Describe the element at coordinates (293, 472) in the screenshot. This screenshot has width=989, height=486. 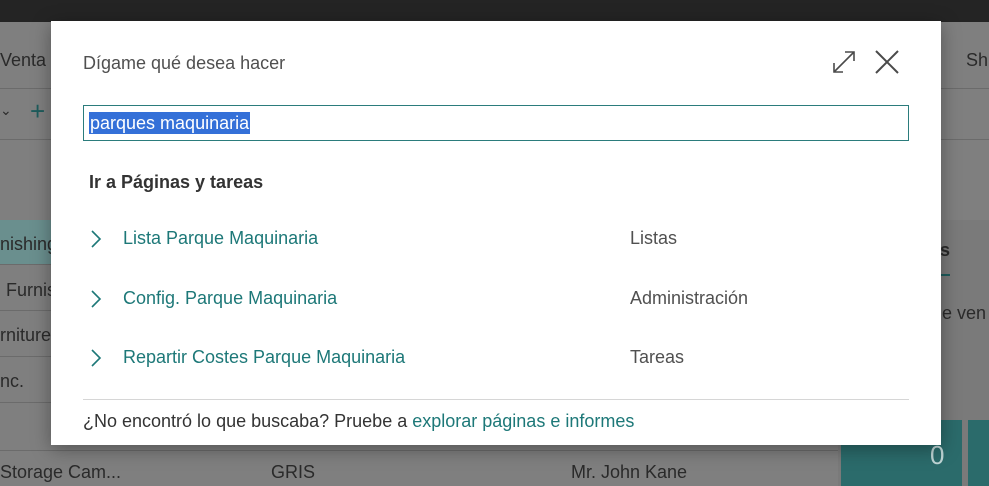
I see `background-row-color: GRIS` at that location.